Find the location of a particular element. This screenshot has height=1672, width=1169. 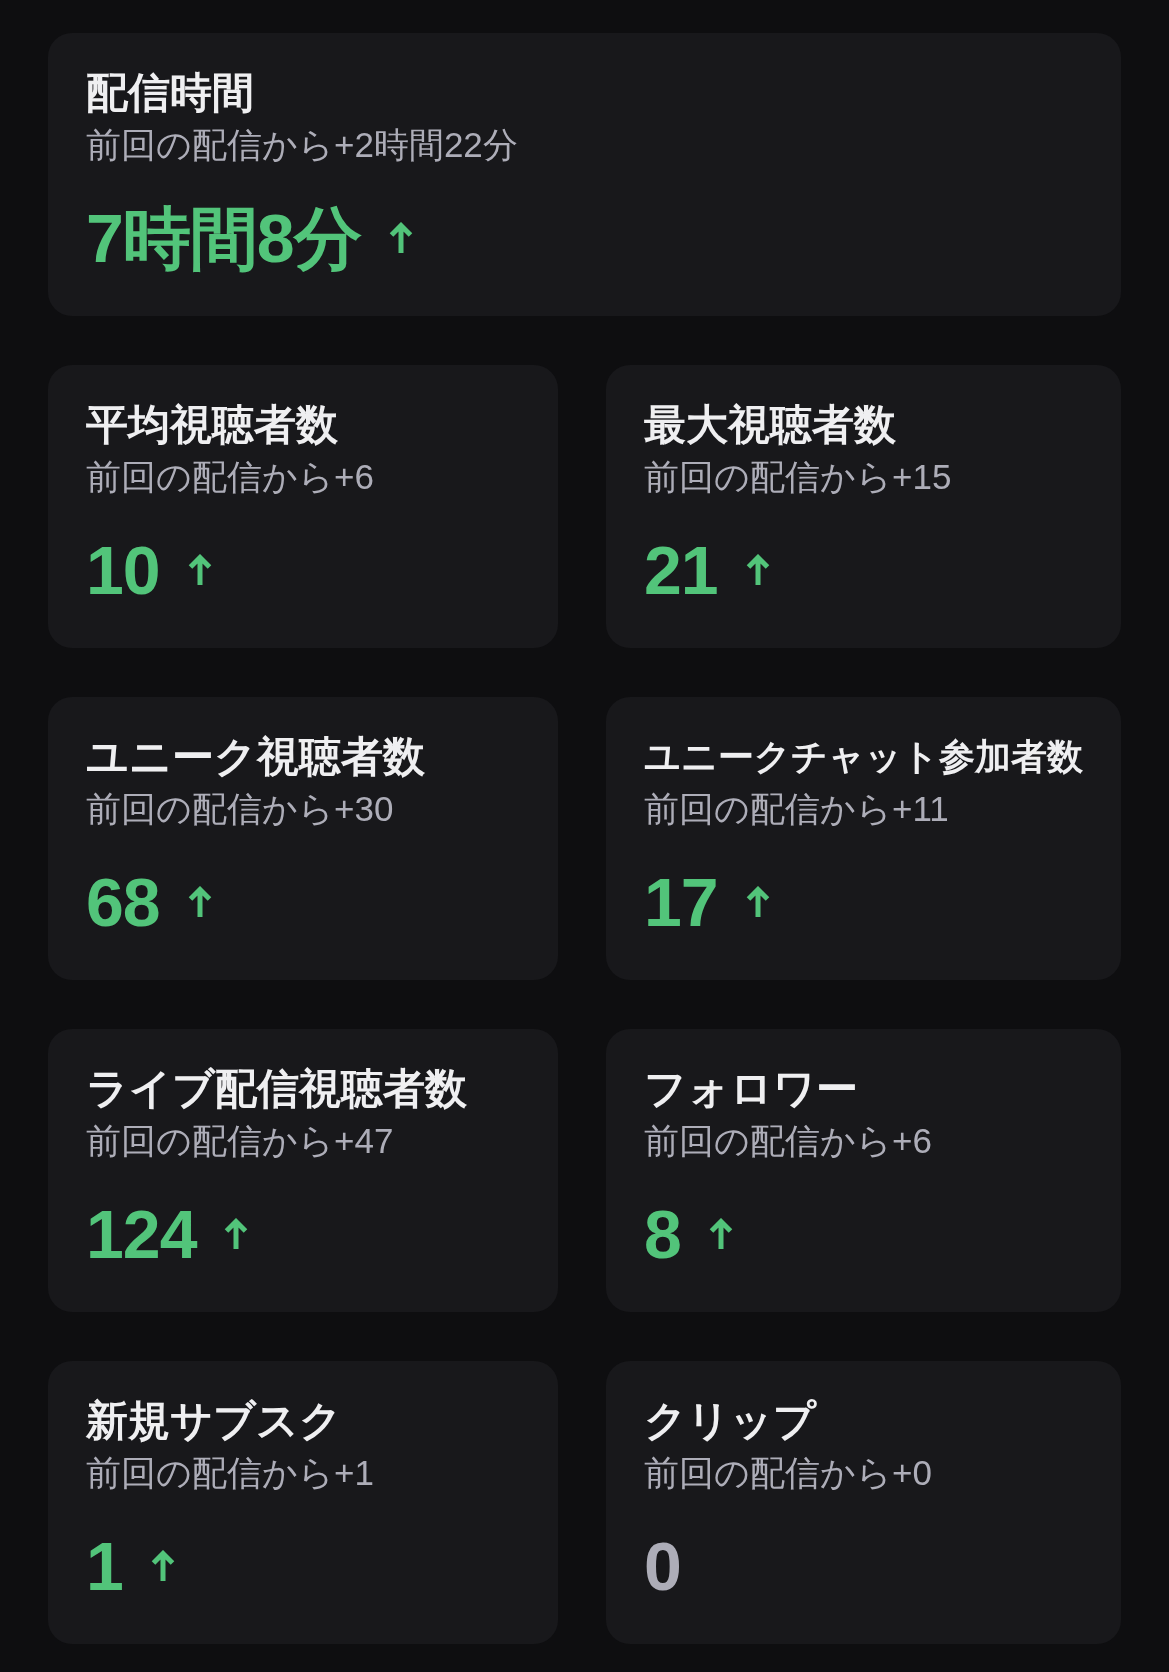

stat-value: 0 is located at coordinates (662, 1566).